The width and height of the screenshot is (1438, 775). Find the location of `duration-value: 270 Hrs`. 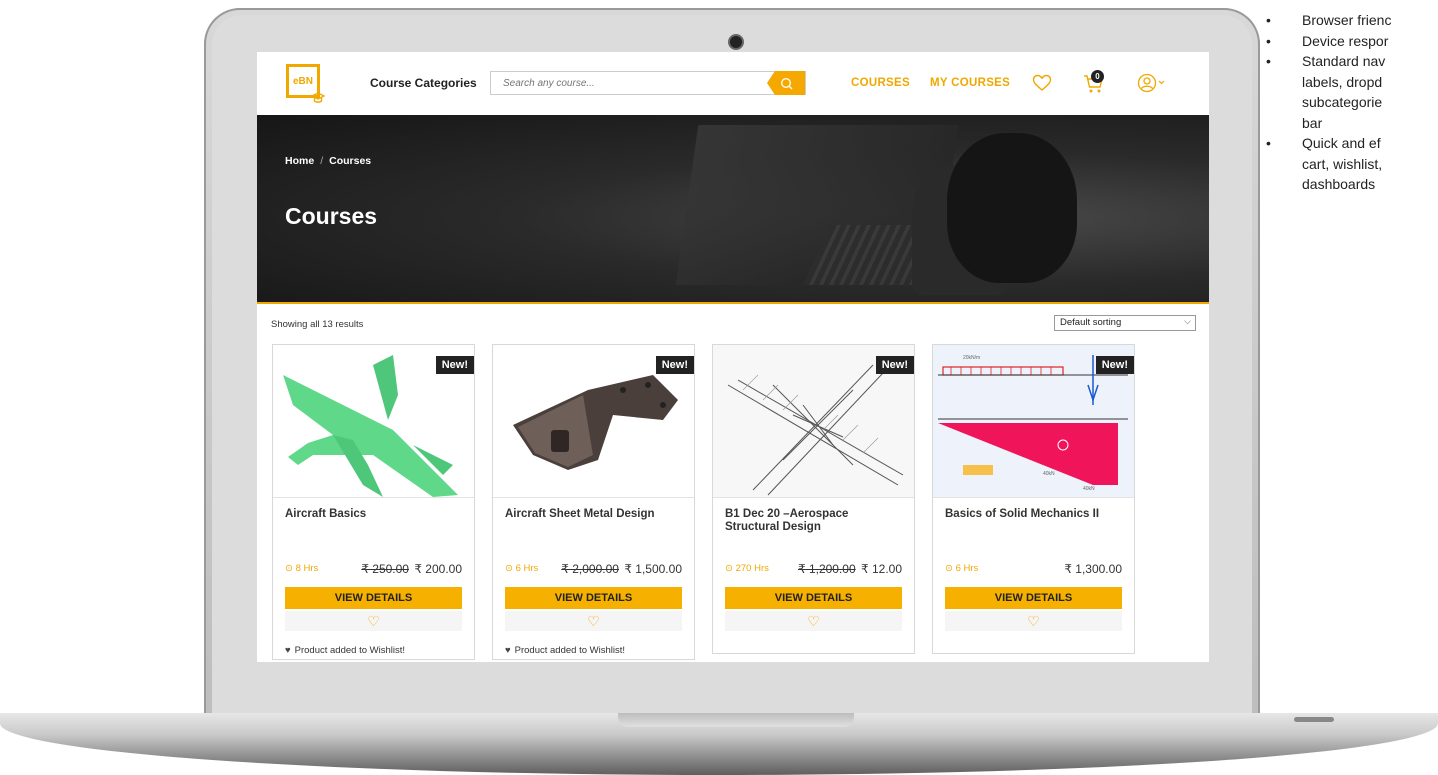

duration-value: 270 Hrs is located at coordinates (752, 568).